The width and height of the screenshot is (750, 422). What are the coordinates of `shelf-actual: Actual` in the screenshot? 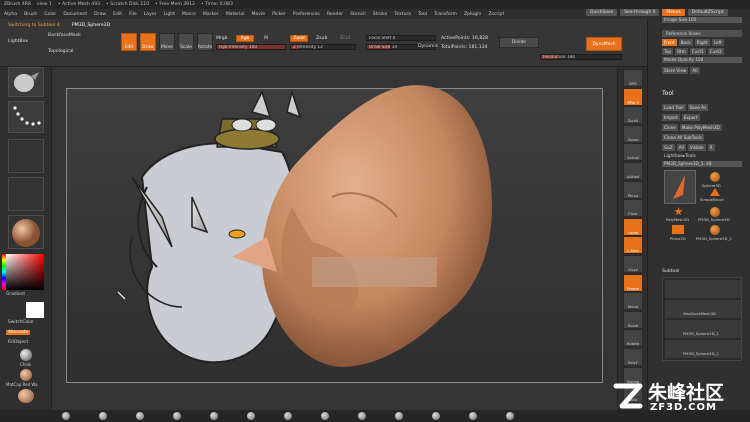 It's located at (633, 152).